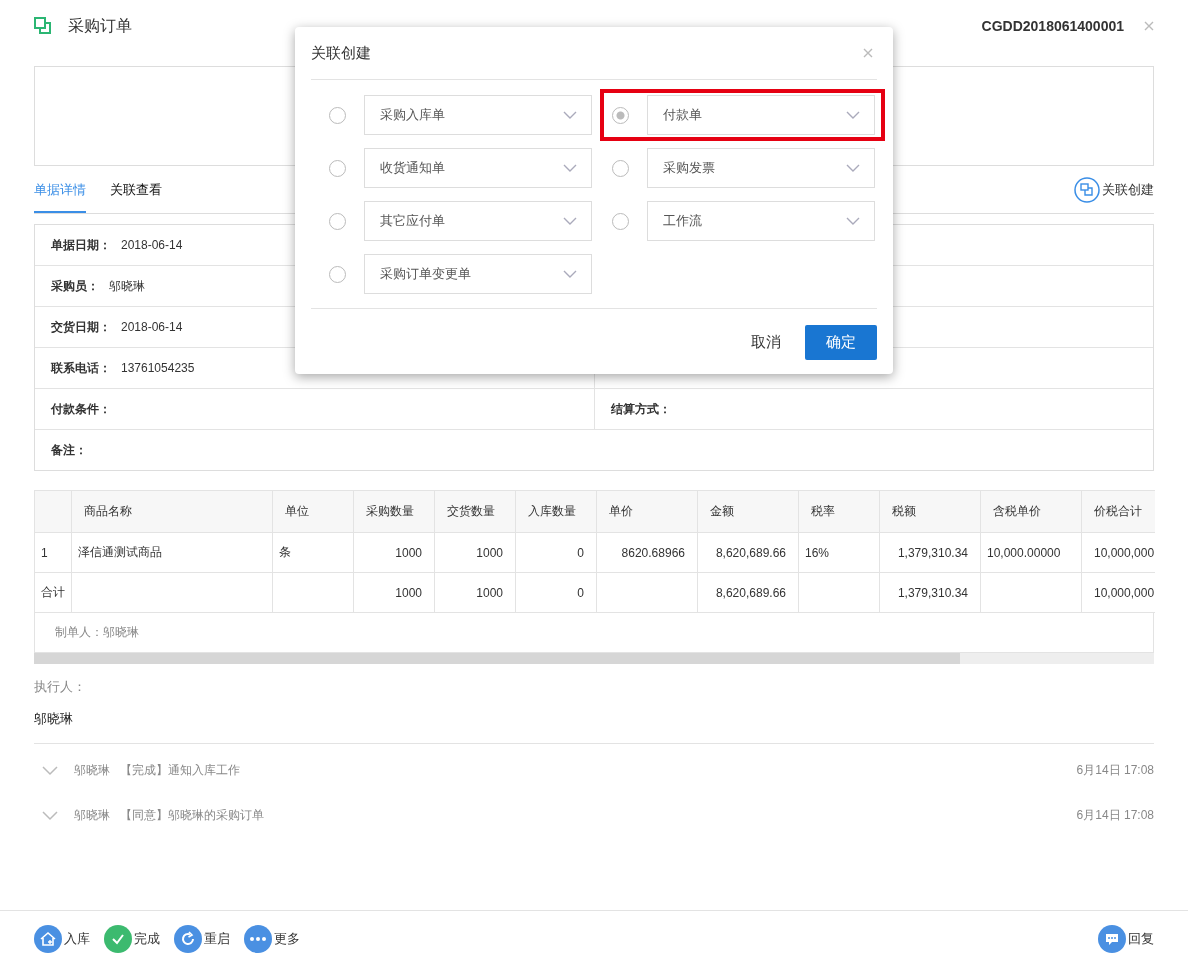  Describe the element at coordinates (766, 342) in the screenshot. I see `cancel-button: 取消` at that location.